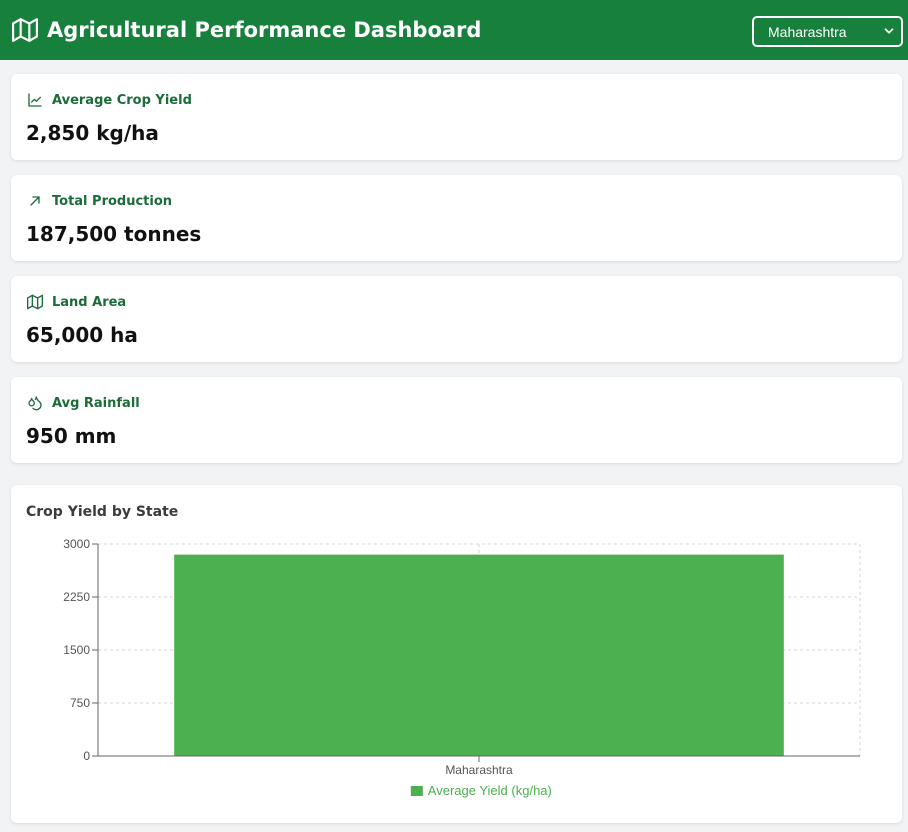 This screenshot has width=908, height=832. I want to click on stat-card-rainfall: Avg Rainfall 950 mm, so click(456, 420).